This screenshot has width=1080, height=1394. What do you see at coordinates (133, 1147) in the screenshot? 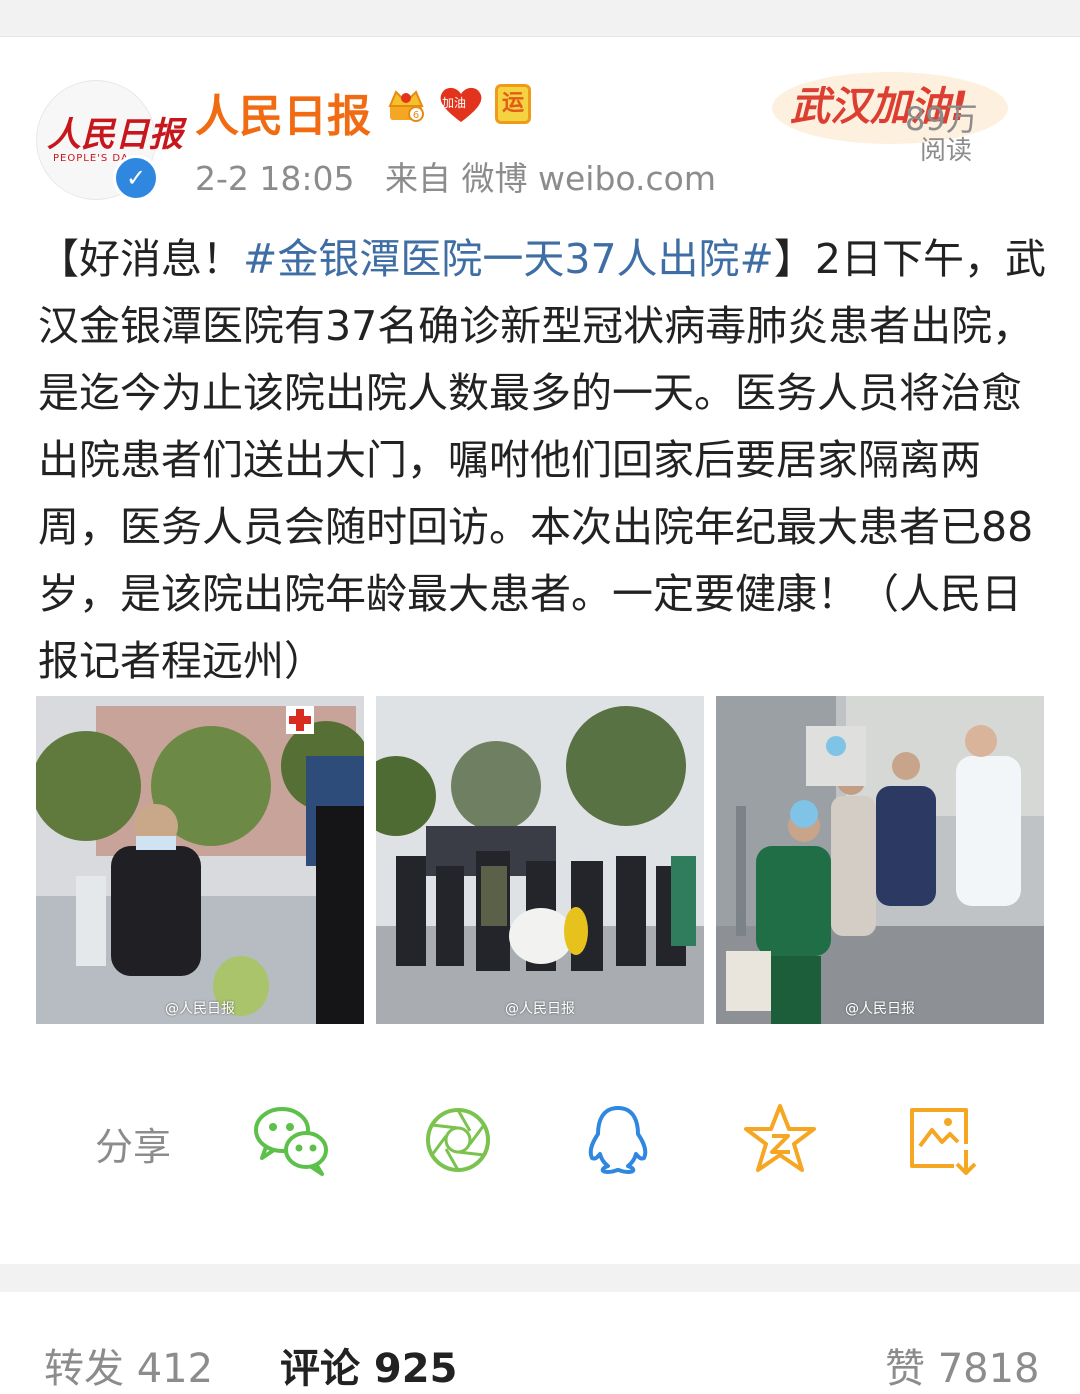
I see `share-label: 分享` at bounding box center [133, 1147].